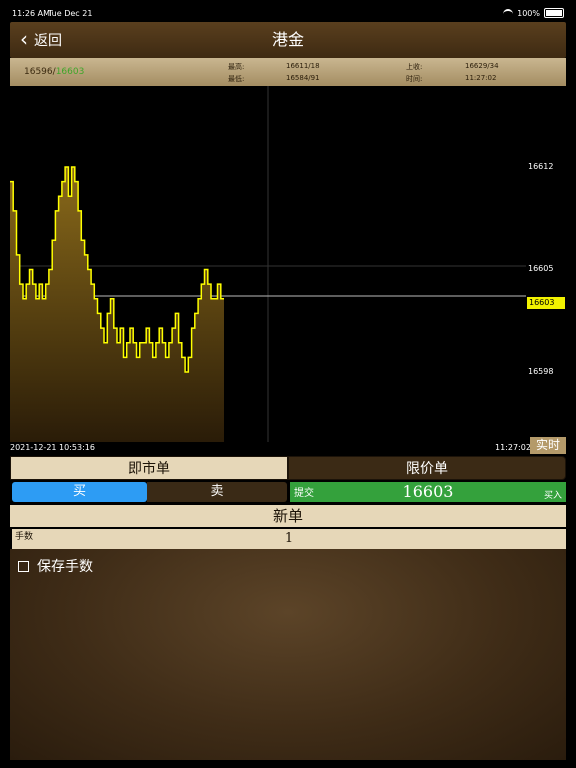 This screenshot has width=576, height=768. Describe the element at coordinates (552, 496) in the screenshot. I see `submit-side: 买入` at that location.